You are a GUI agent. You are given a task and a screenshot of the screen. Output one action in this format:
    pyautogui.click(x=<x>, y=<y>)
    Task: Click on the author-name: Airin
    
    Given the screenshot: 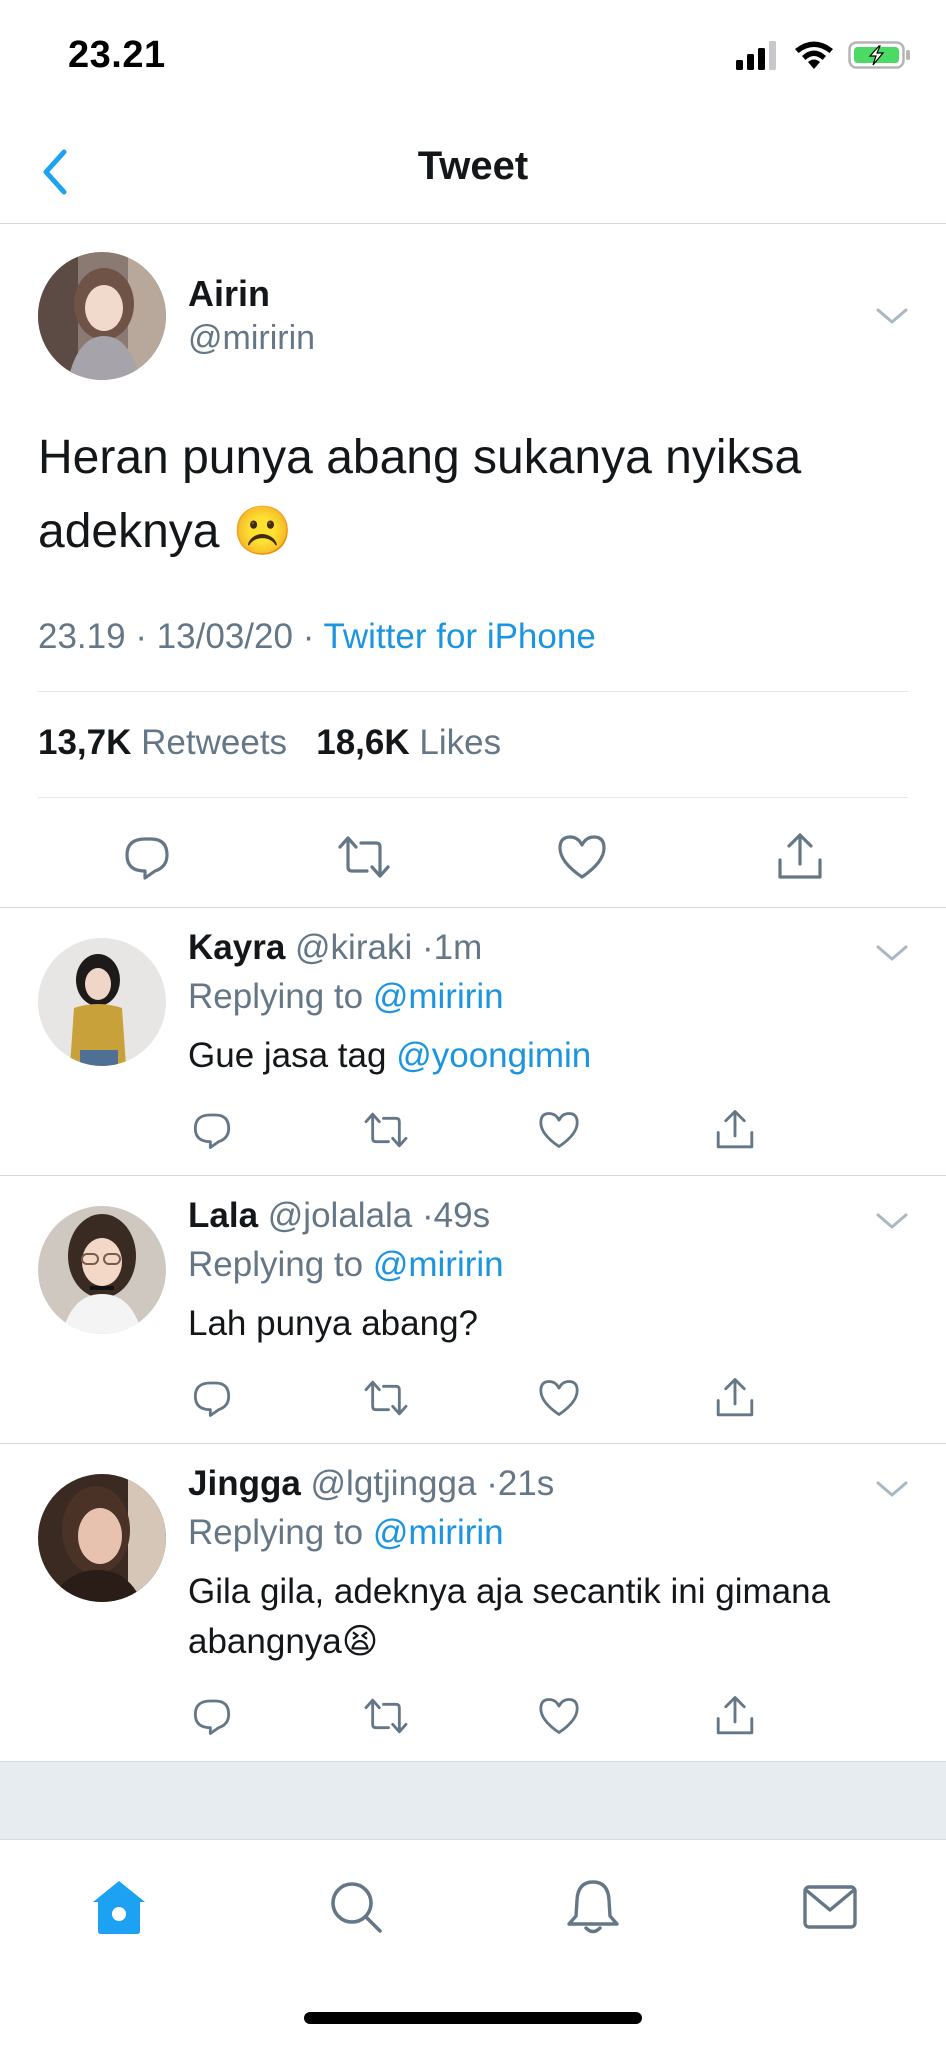 What is the action you would take?
    pyautogui.click(x=229, y=294)
    